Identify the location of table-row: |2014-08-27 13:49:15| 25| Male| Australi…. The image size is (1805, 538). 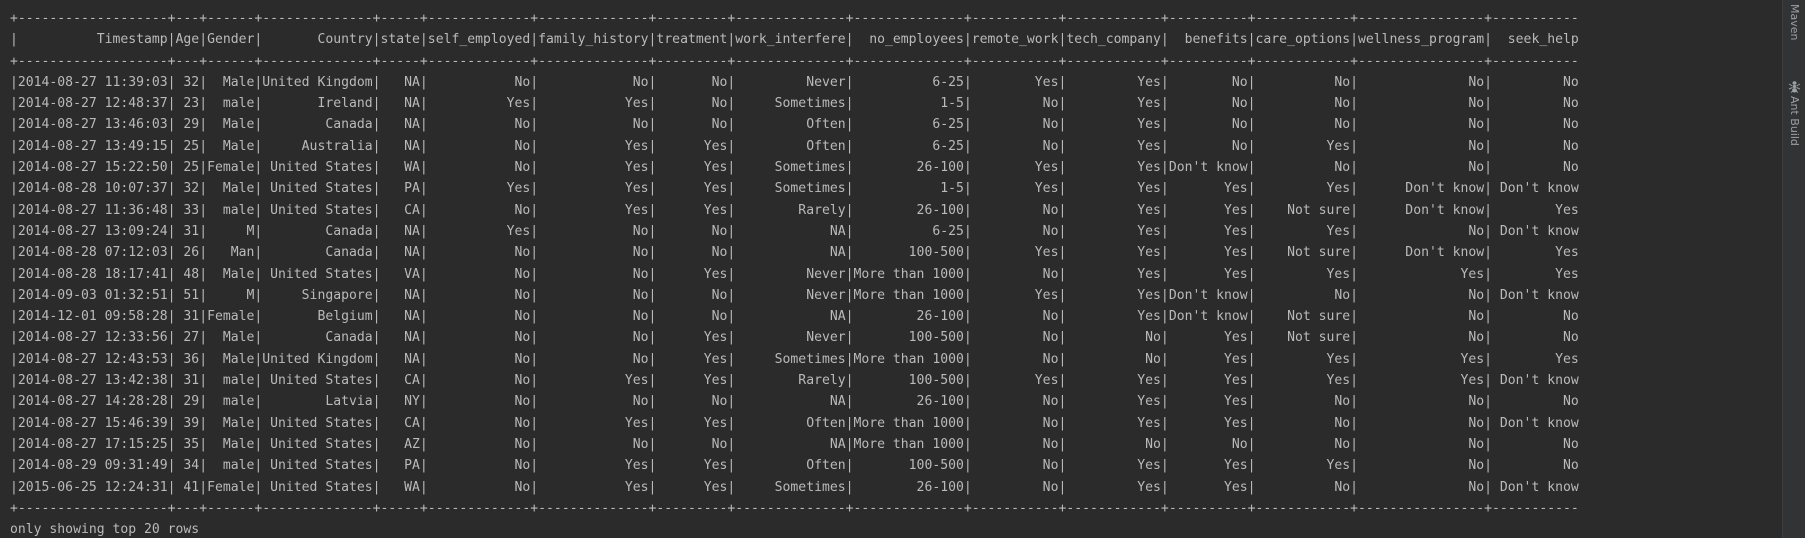
(794, 146).